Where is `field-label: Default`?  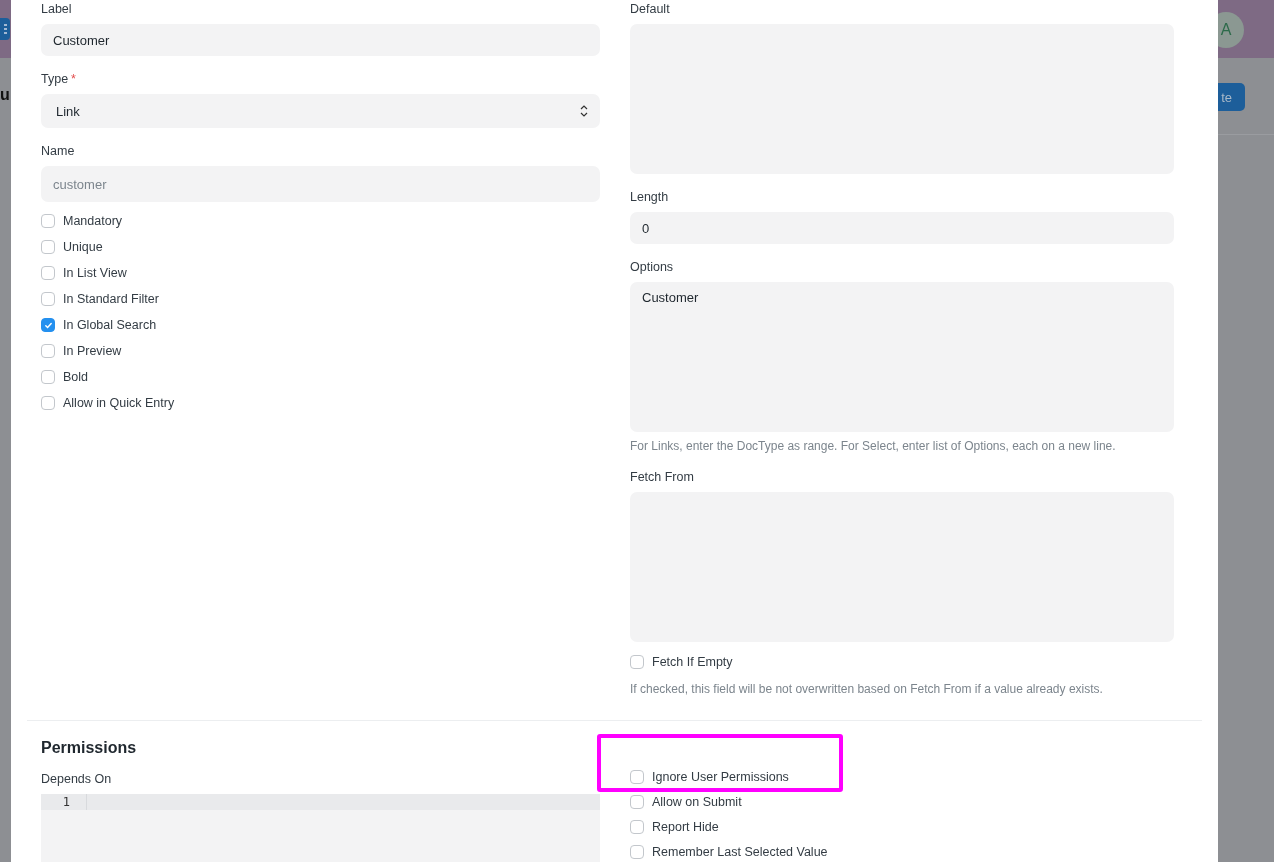 field-label: Default is located at coordinates (650, 9).